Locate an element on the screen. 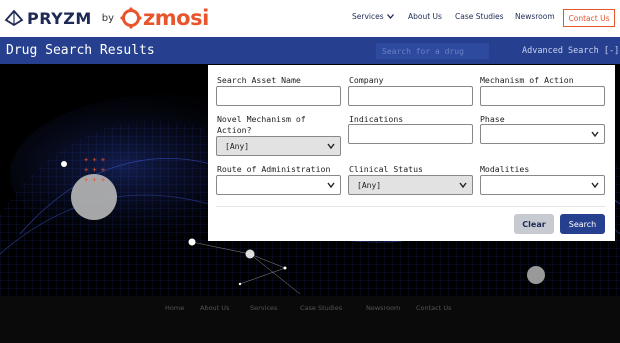 This screenshot has height=343, width=620. clear-button: Clear is located at coordinates (534, 224).